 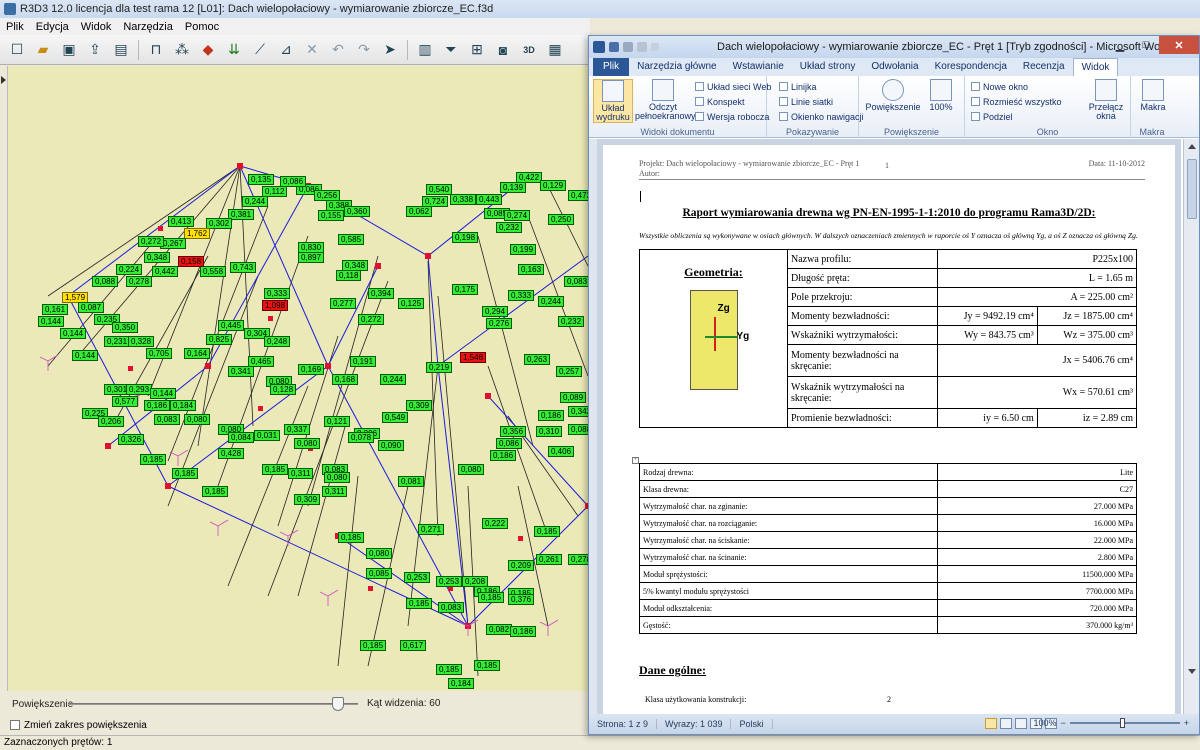 What do you see at coordinates (655, 47) in the screenshot?
I see `customize-qat-icon` at bounding box center [655, 47].